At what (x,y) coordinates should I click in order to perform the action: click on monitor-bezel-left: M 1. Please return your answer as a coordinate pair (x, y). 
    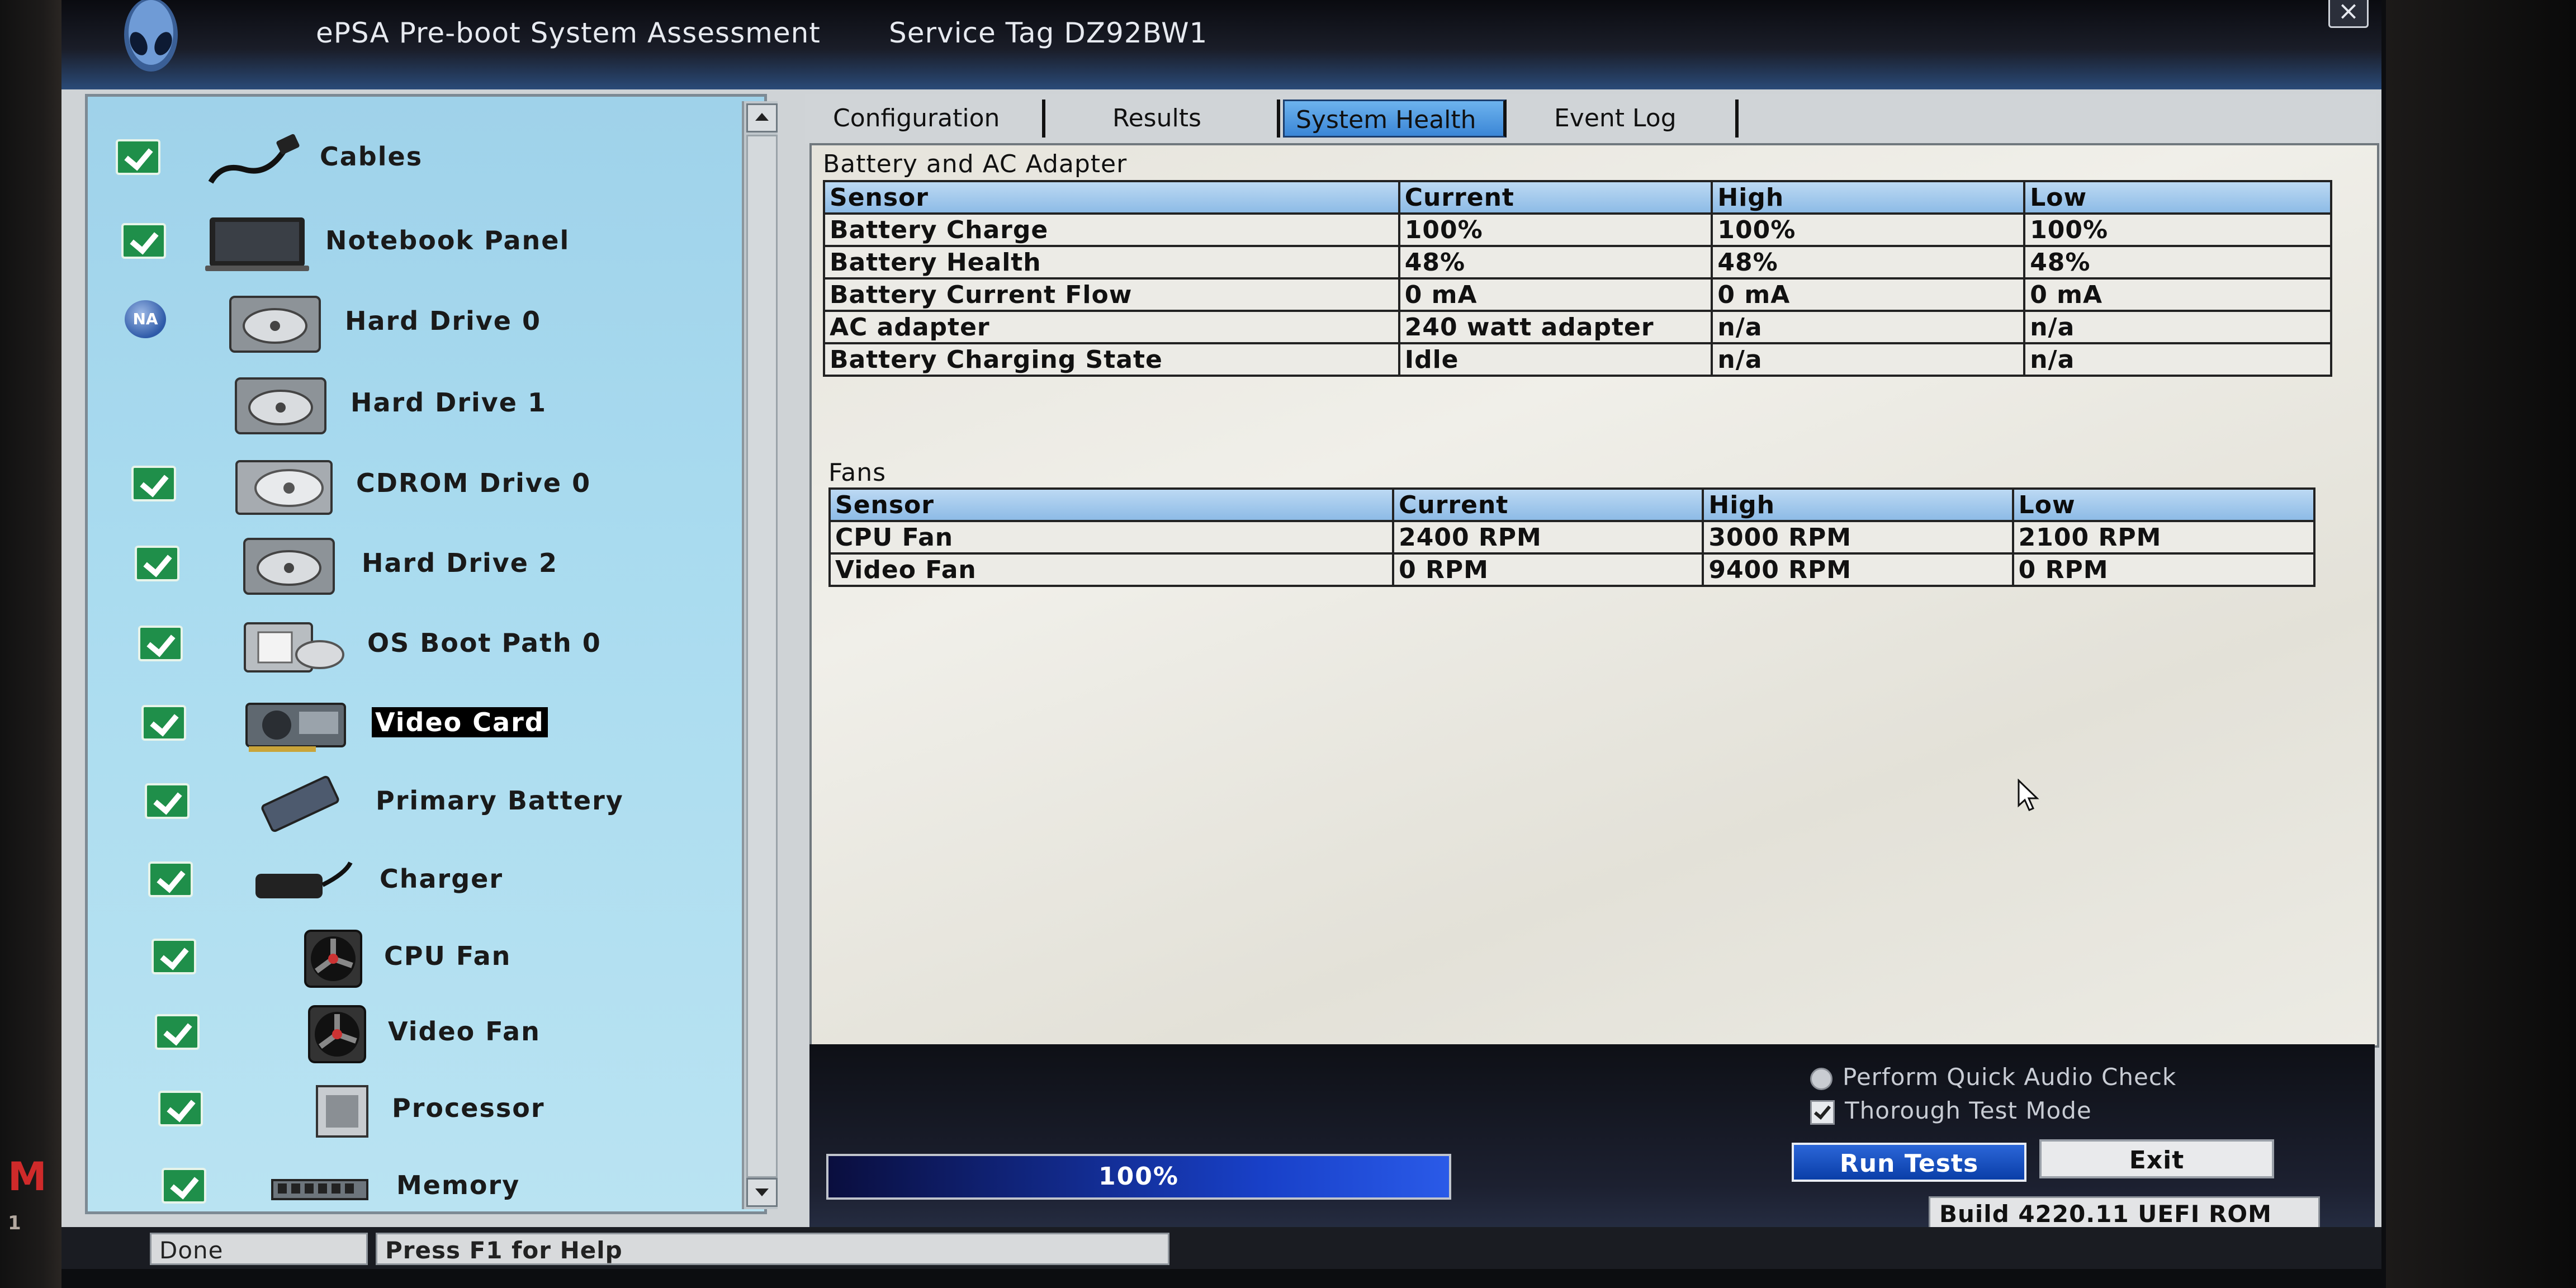
    Looking at the image, I should click on (30, 644).